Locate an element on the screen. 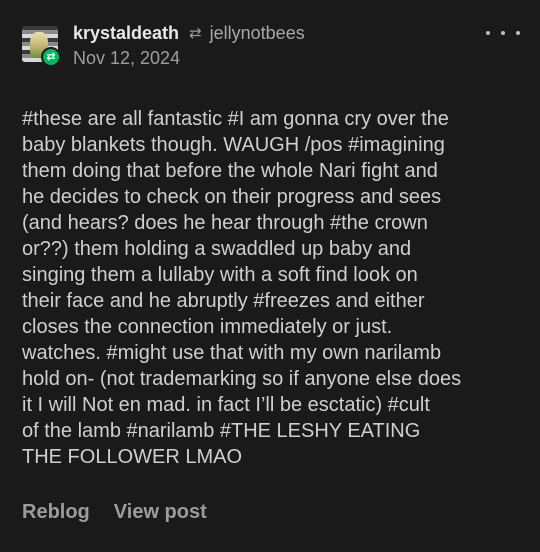 Image resolution: width=540 pixels, height=552 pixels. post-footer: Reblog View post is located at coordinates (114, 512).